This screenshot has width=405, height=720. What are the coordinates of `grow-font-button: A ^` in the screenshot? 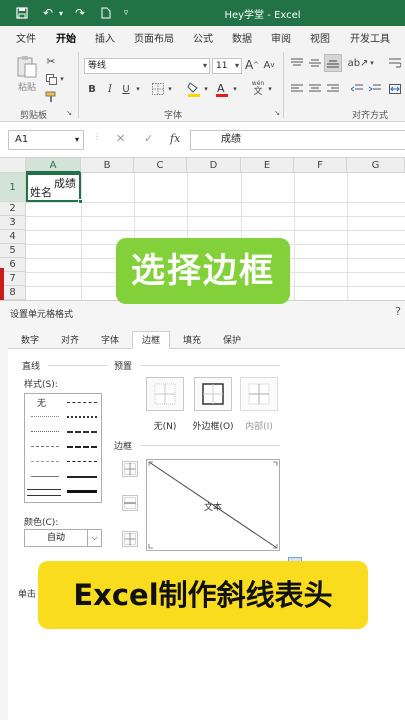 It's located at (252, 65).